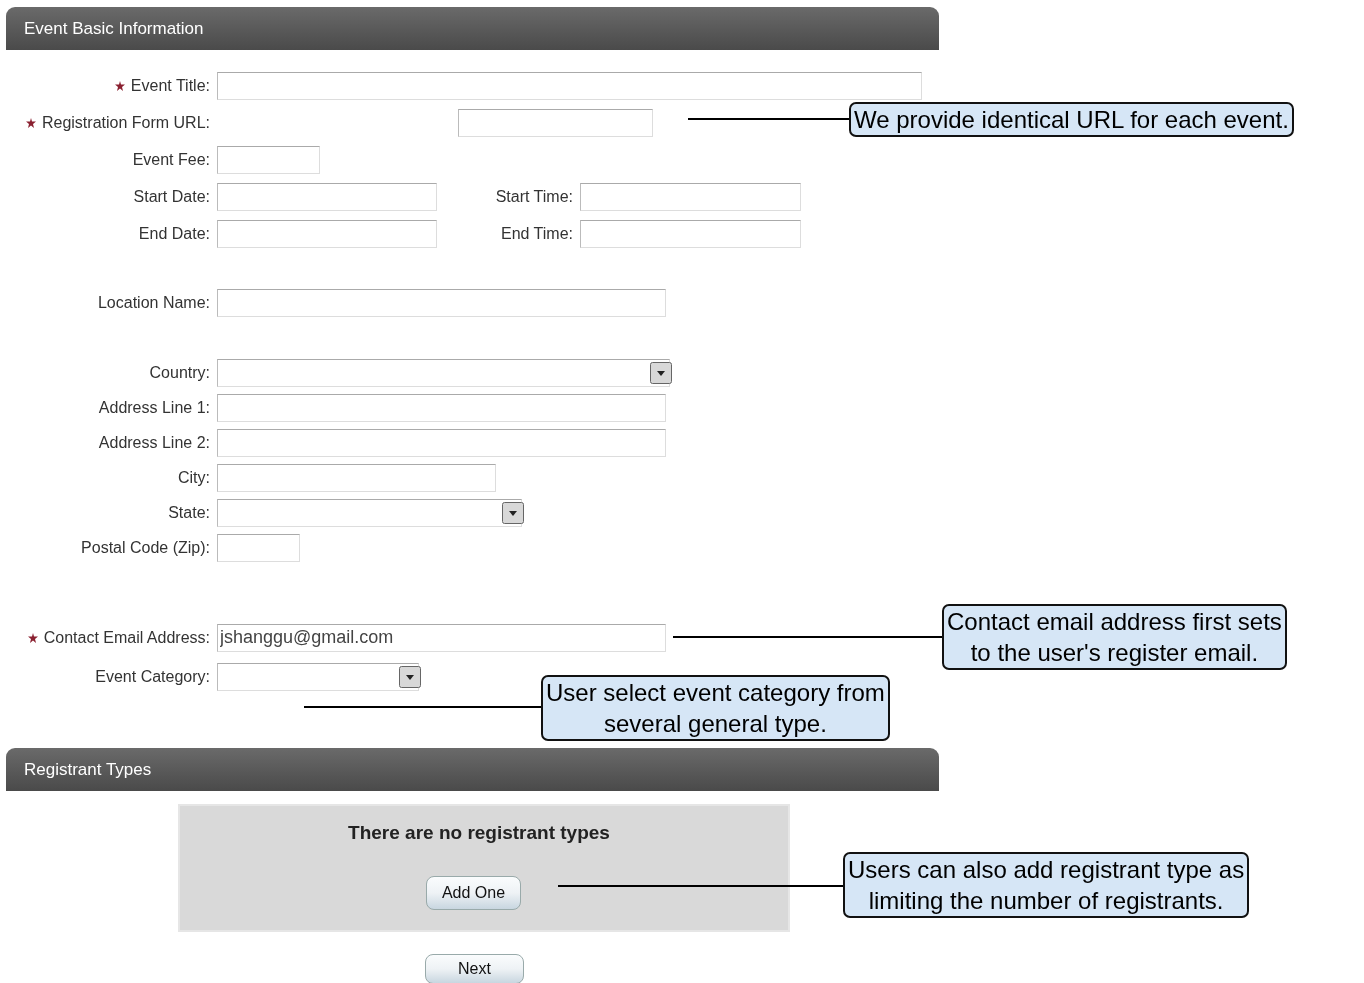 This screenshot has width=1364, height=983. I want to click on section-header: Registrant Types, so click(472, 769).